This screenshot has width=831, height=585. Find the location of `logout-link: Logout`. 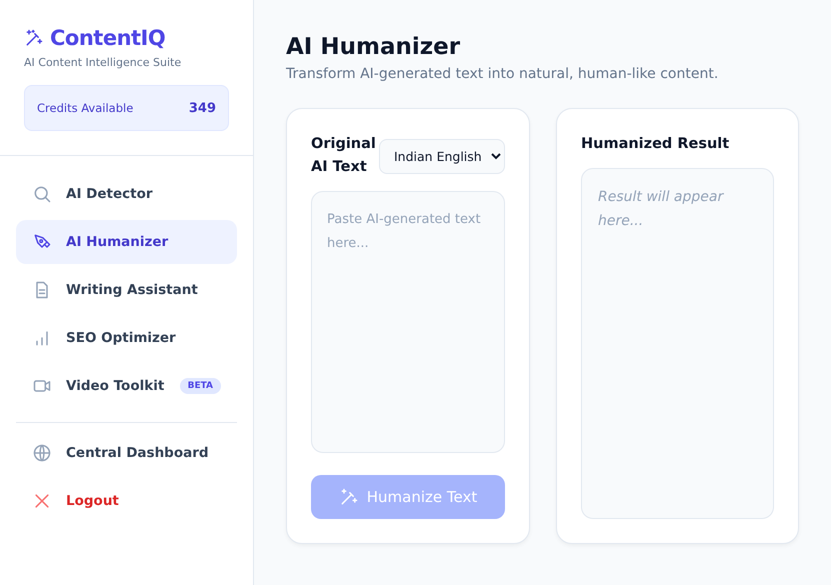

logout-link: Logout is located at coordinates (126, 501).